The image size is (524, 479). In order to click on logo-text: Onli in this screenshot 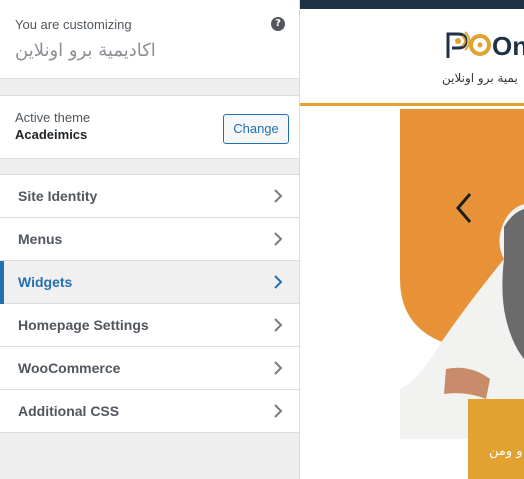, I will do `click(508, 46)`.